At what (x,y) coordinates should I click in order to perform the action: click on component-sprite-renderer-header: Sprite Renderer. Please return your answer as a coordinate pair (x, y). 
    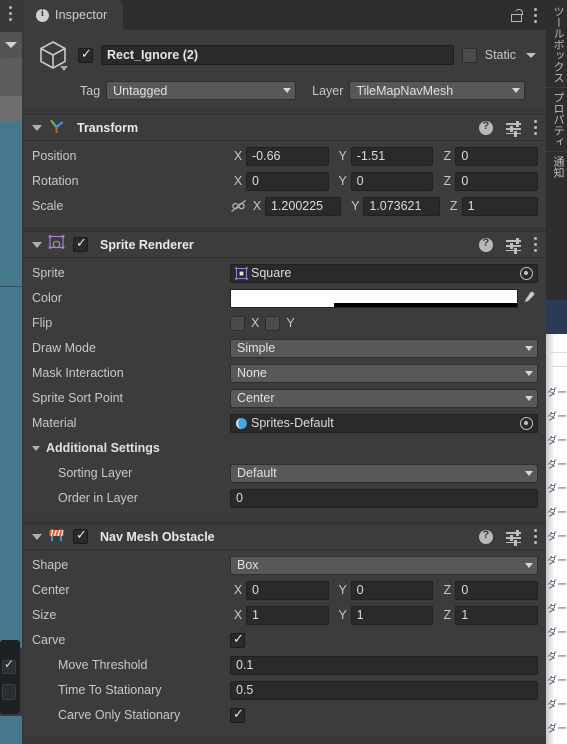
    Looking at the image, I should click on (285, 245).